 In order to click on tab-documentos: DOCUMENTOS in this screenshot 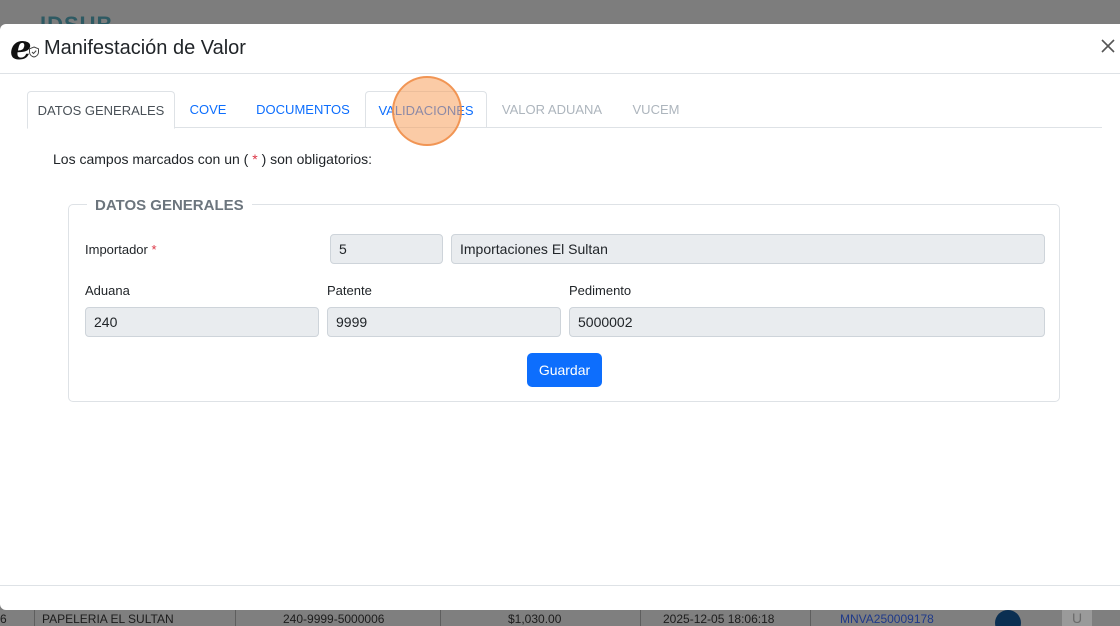, I will do `click(303, 109)`.